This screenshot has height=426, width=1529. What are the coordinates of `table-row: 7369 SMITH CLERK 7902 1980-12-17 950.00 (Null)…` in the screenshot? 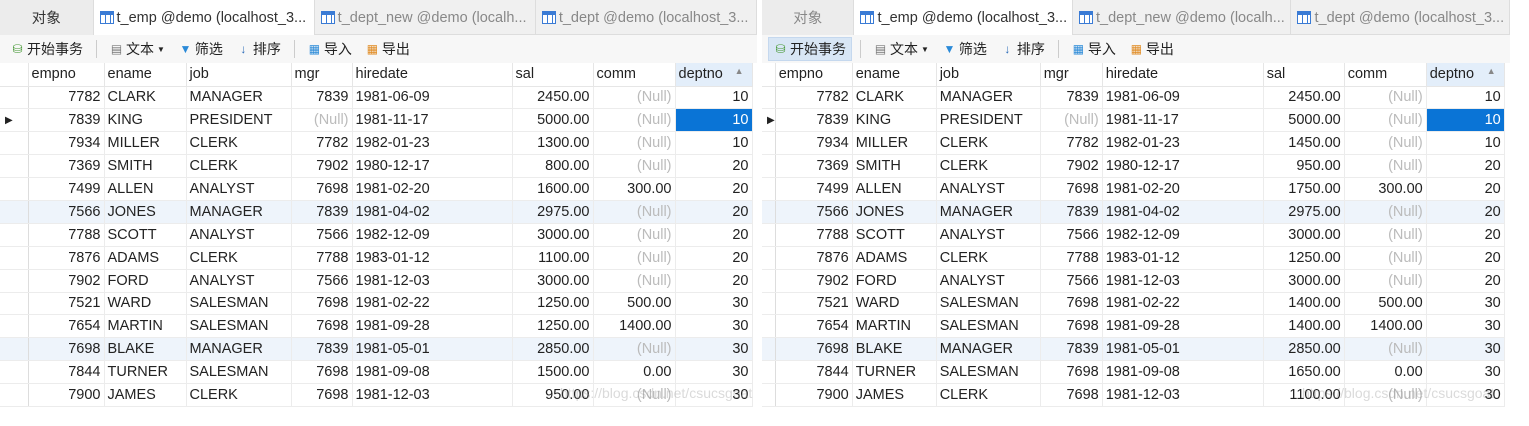 It's located at (1133, 166).